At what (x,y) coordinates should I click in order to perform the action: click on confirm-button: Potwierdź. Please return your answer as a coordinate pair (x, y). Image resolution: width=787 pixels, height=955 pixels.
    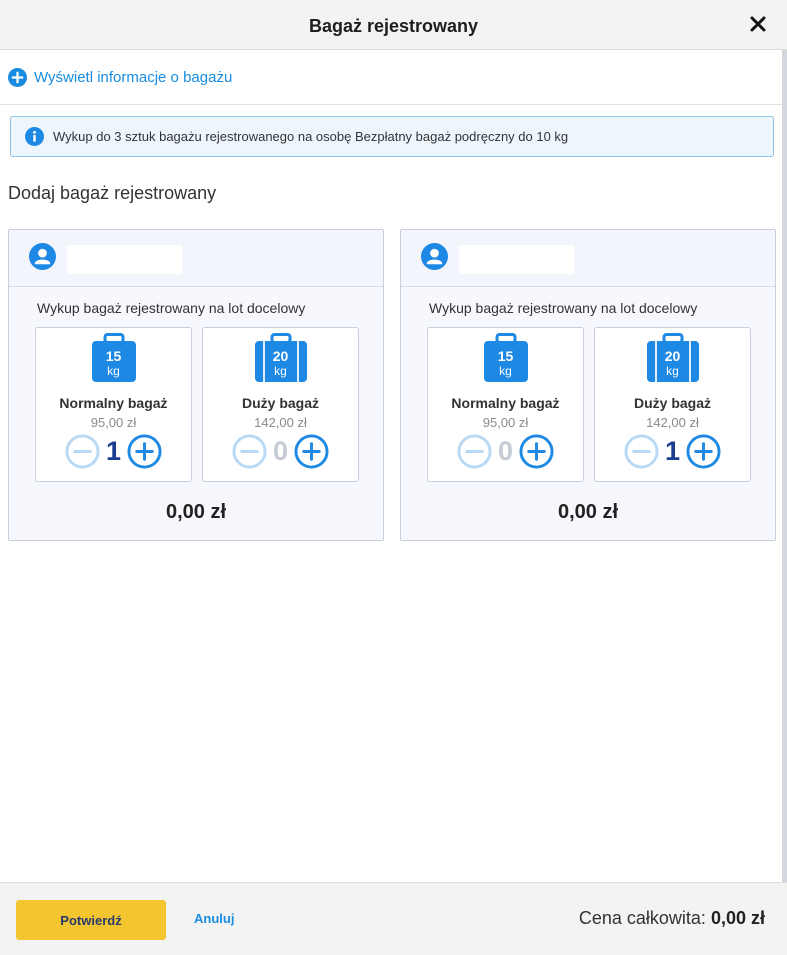
    Looking at the image, I should click on (91, 920).